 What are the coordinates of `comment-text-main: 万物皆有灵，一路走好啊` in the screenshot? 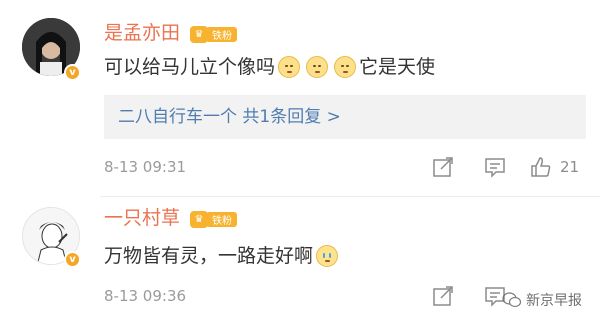 It's located at (209, 256).